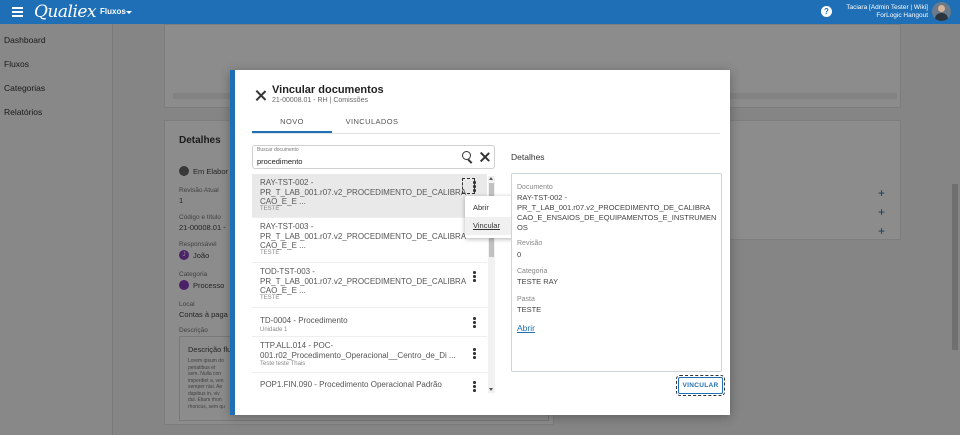 This screenshot has width=960, height=435. Describe the element at coordinates (538, 281) in the screenshot. I see `categoria-value: TESTE RAY` at that location.